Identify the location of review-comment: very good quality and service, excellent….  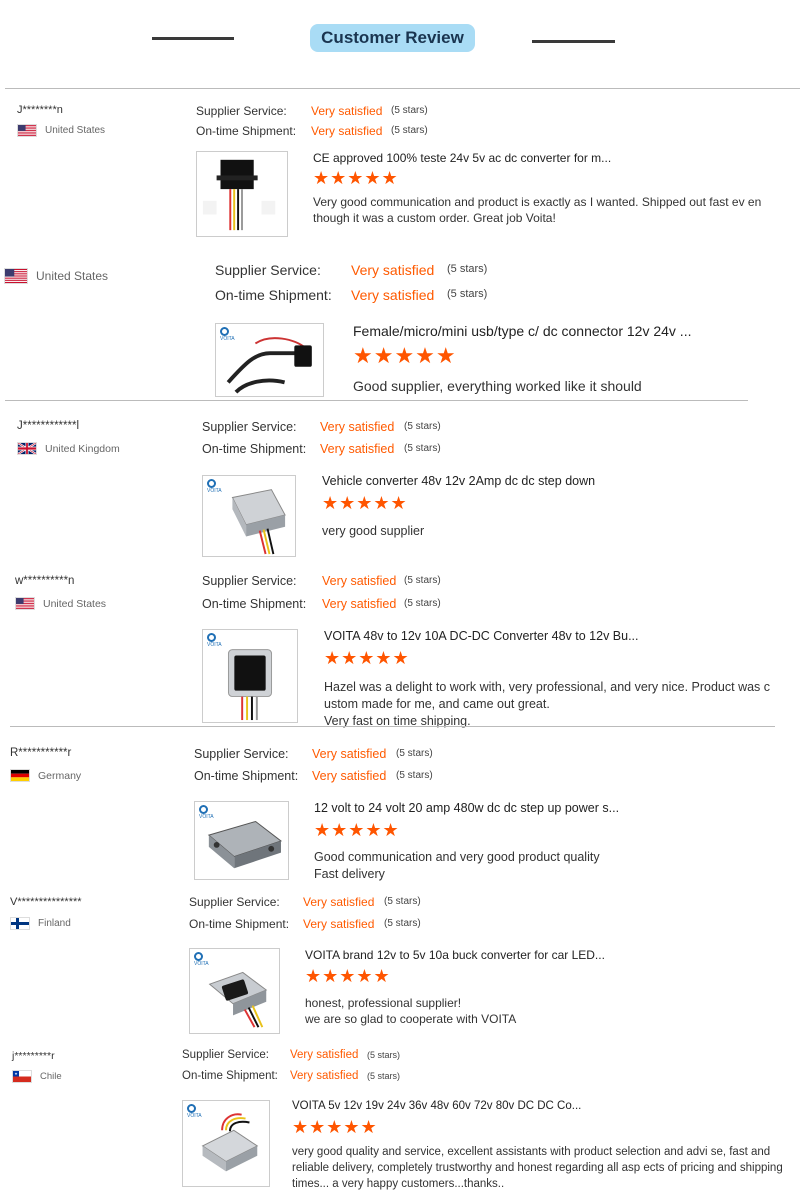
(541, 1168).